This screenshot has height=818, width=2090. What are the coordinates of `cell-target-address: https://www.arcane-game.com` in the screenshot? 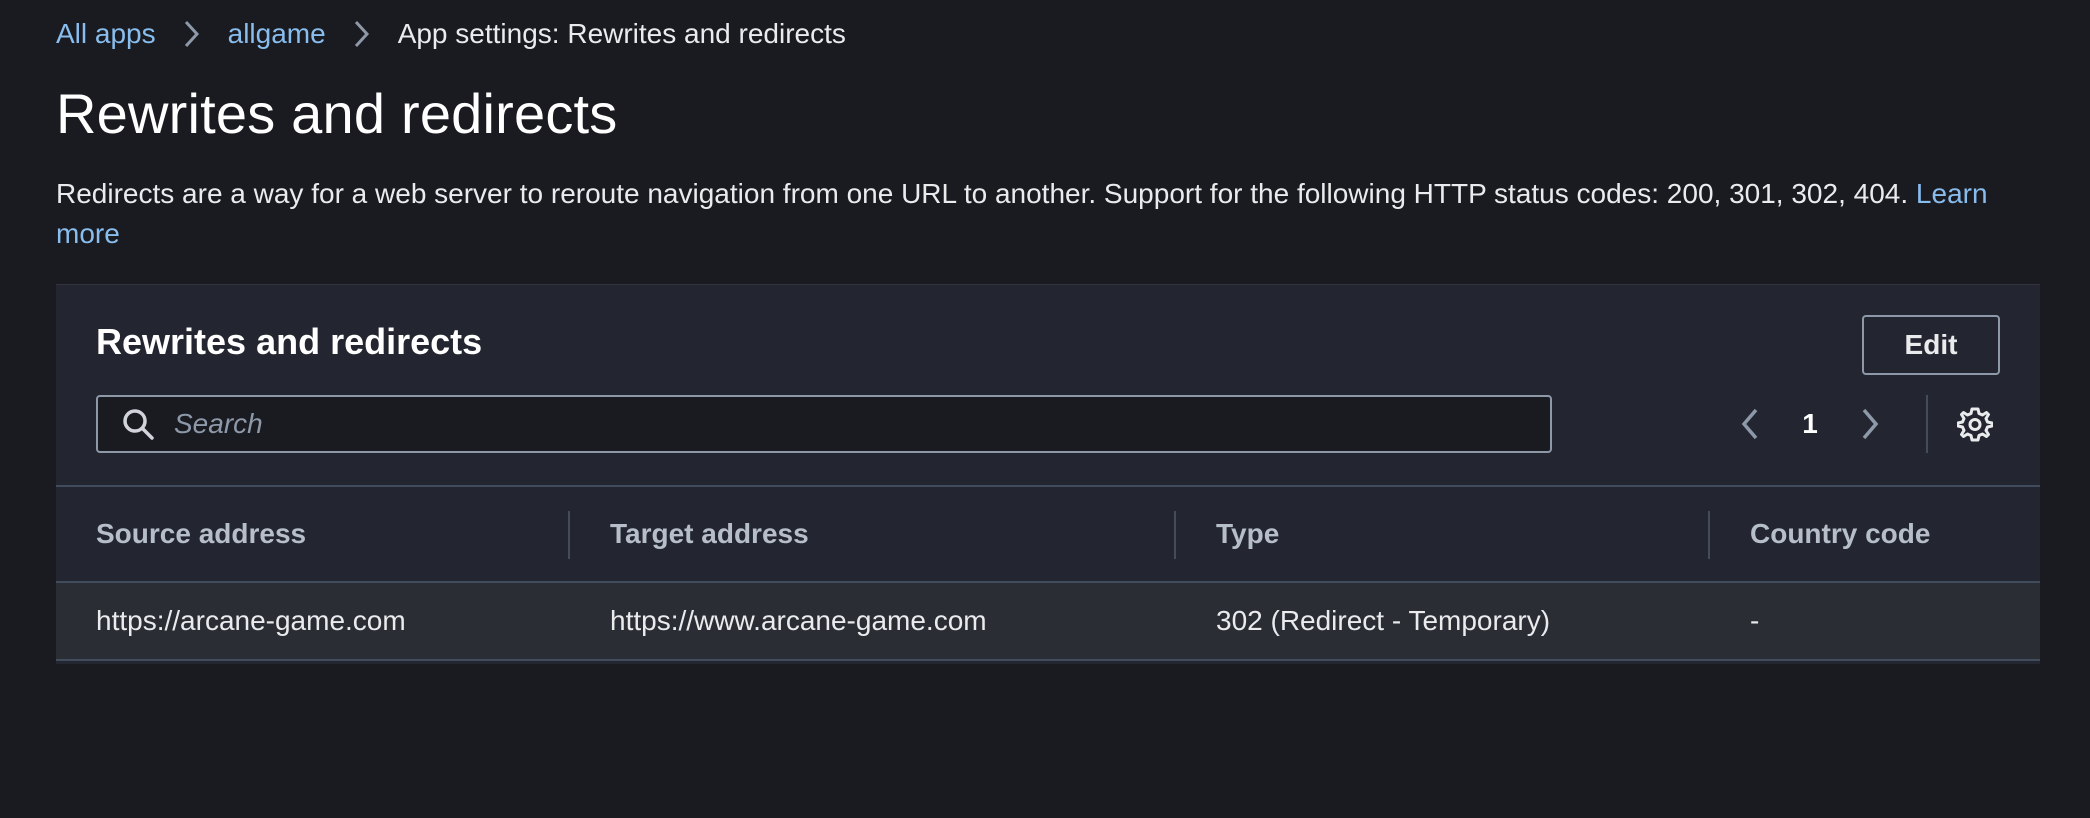 It's located at (873, 621).